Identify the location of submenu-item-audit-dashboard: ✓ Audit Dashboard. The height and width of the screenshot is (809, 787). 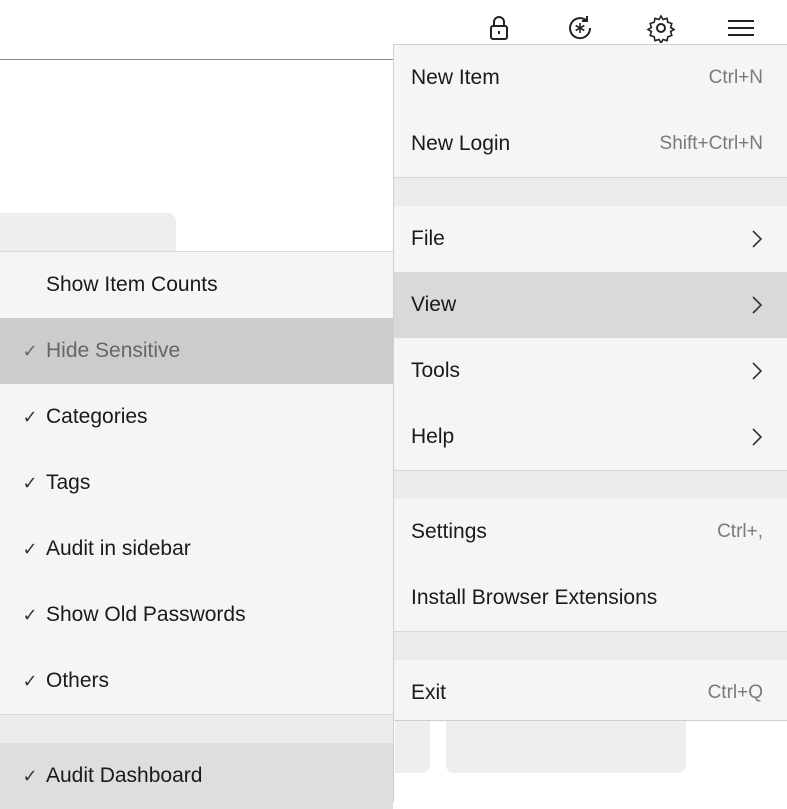
(196, 776).